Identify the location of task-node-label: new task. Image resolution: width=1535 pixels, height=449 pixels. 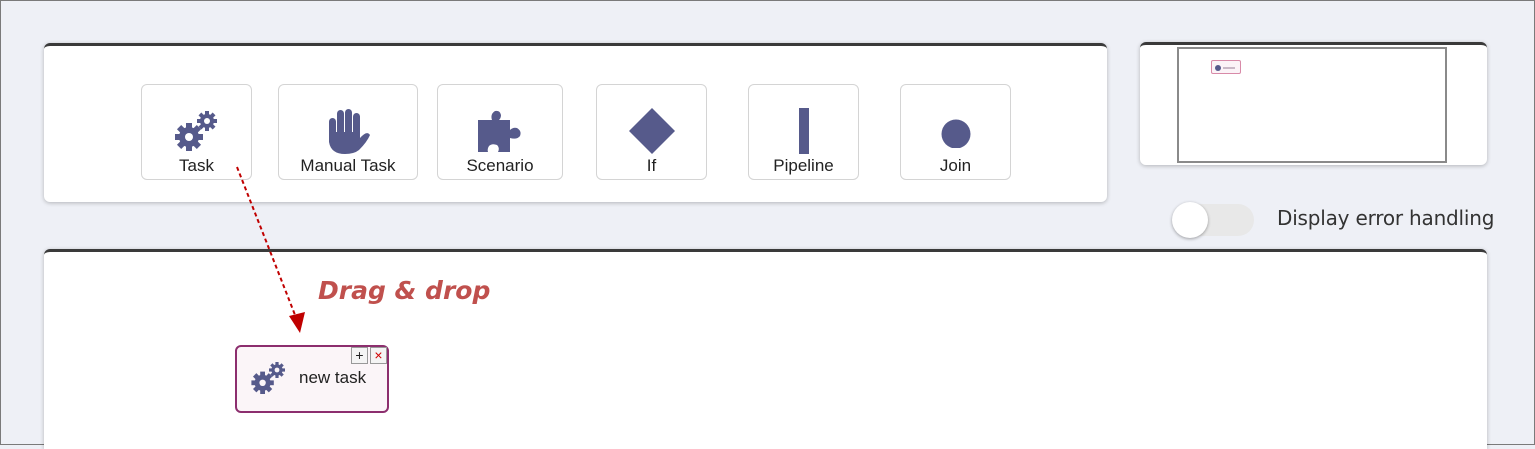
(333, 377).